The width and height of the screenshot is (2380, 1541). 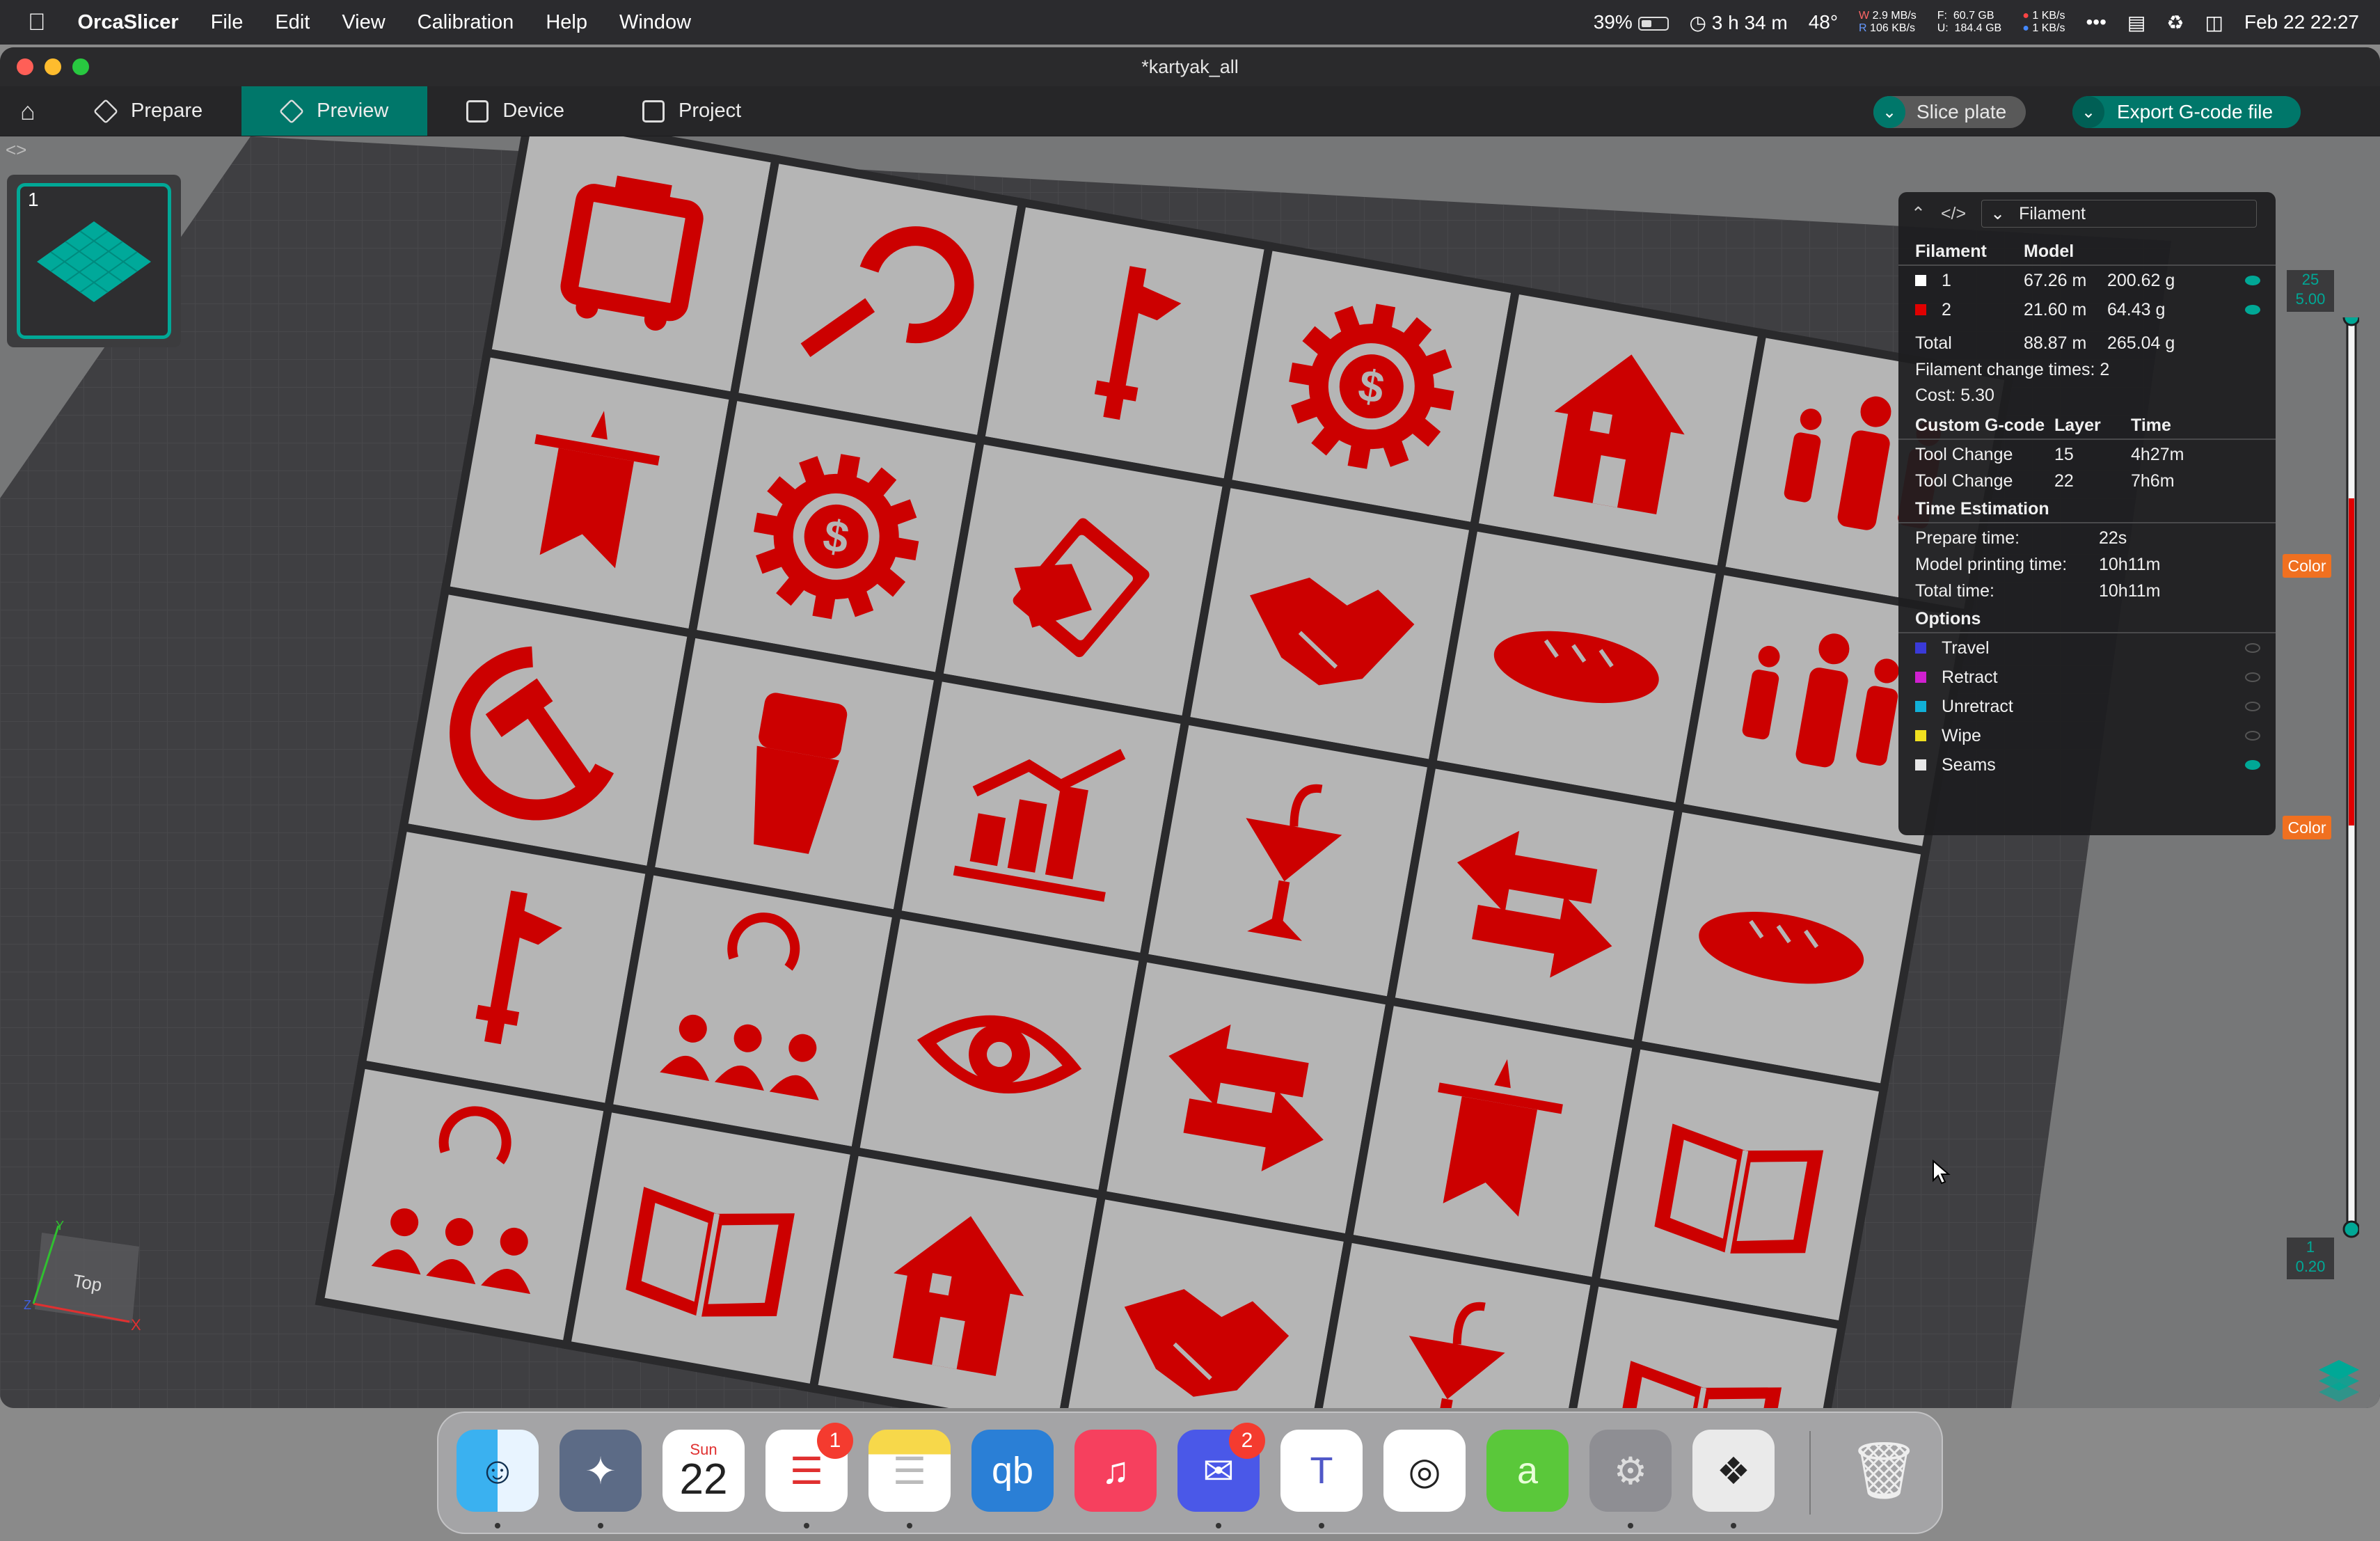 I want to click on layer-slider: 25 5.00 Color Color 1 0.20, so click(x=2321, y=798).